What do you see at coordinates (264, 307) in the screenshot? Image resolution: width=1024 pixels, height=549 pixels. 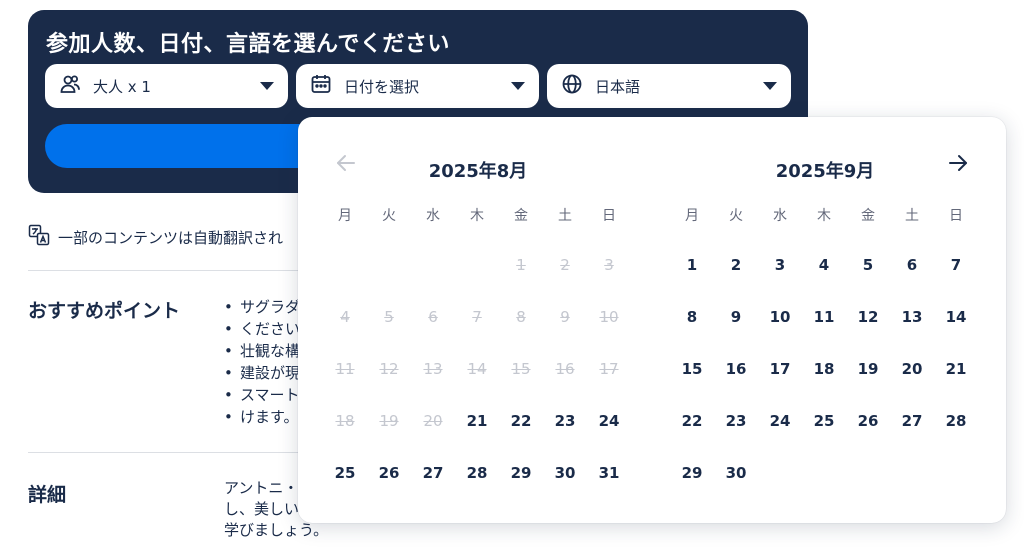 I see `list-item: サグラダ` at bounding box center [264, 307].